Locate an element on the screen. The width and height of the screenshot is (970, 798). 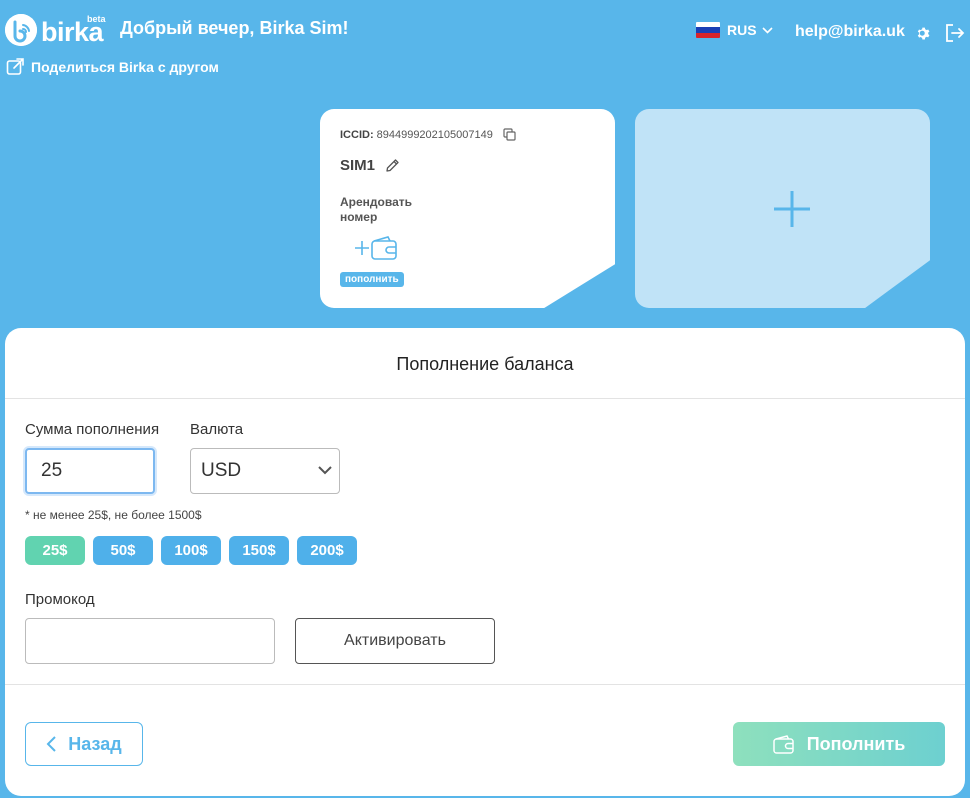
language-label: RUS is located at coordinates (742, 30).